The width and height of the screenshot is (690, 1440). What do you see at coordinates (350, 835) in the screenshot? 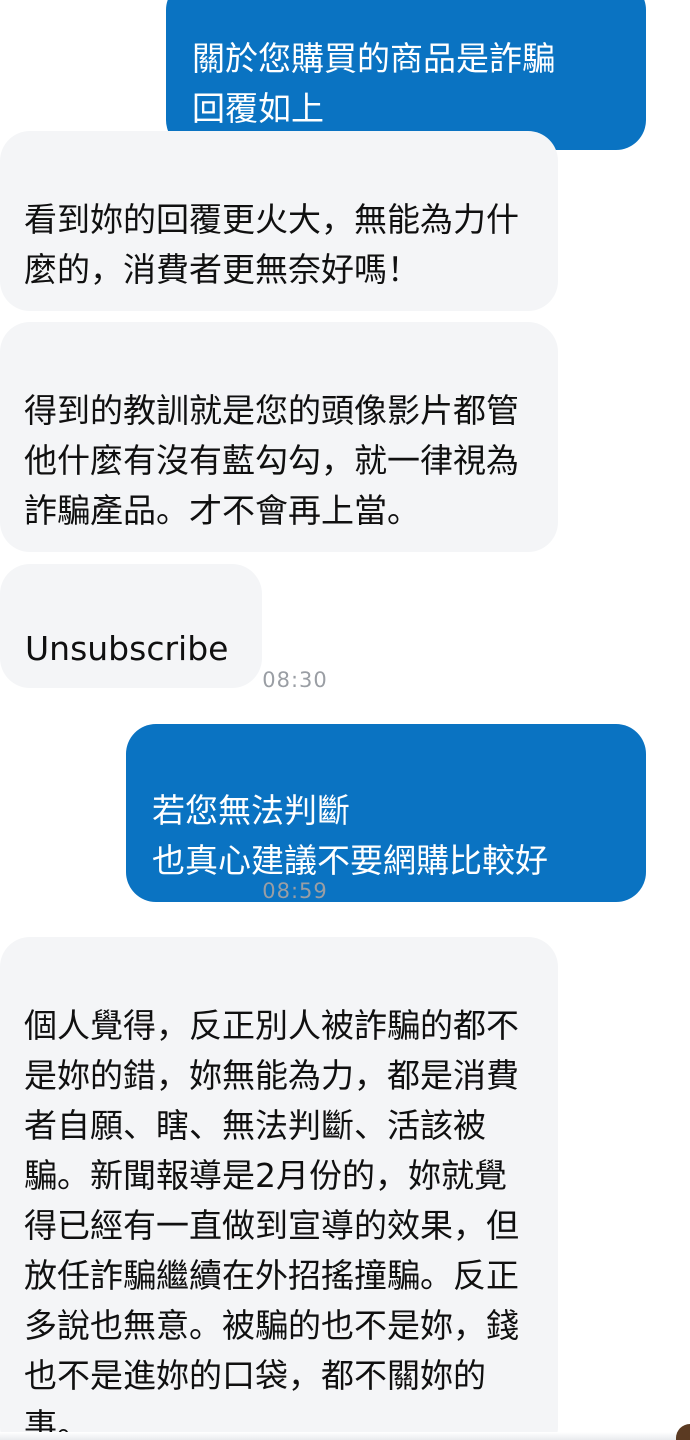
I see `message-text: 若您無法判斷 也真心建議不要網購比較好` at bounding box center [350, 835].